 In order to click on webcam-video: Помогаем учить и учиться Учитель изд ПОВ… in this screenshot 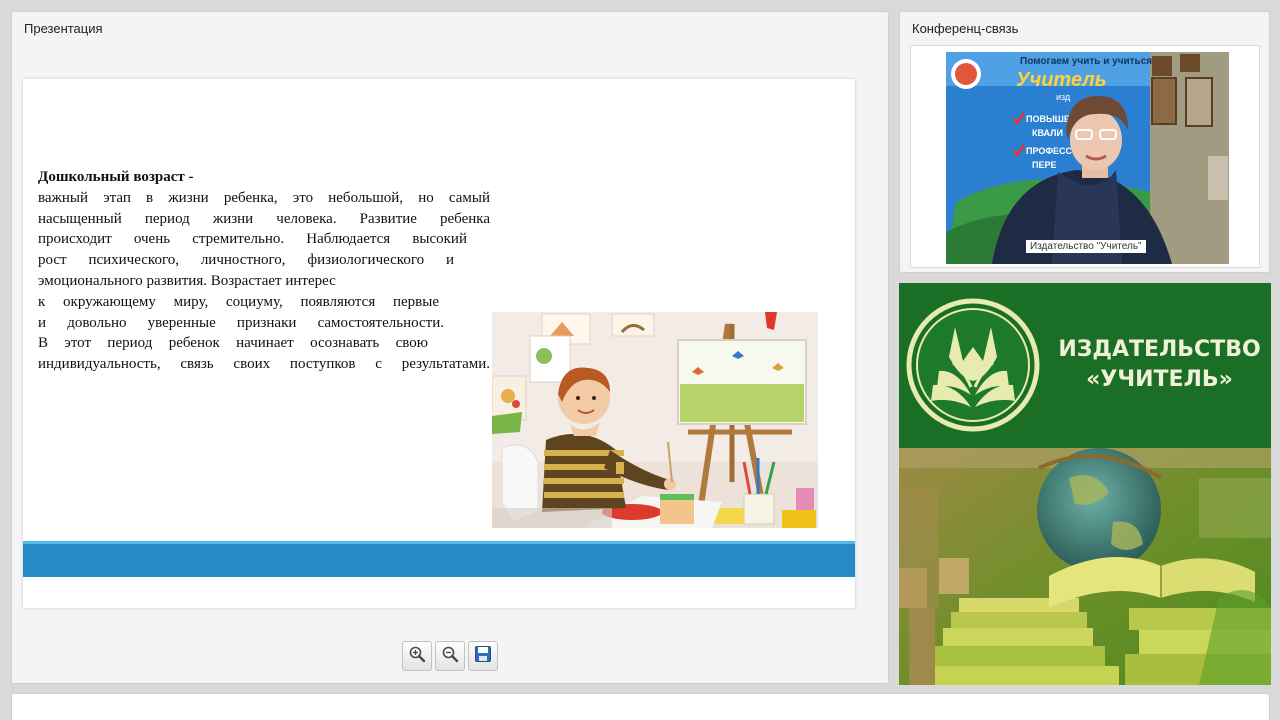, I will do `click(1087, 158)`.